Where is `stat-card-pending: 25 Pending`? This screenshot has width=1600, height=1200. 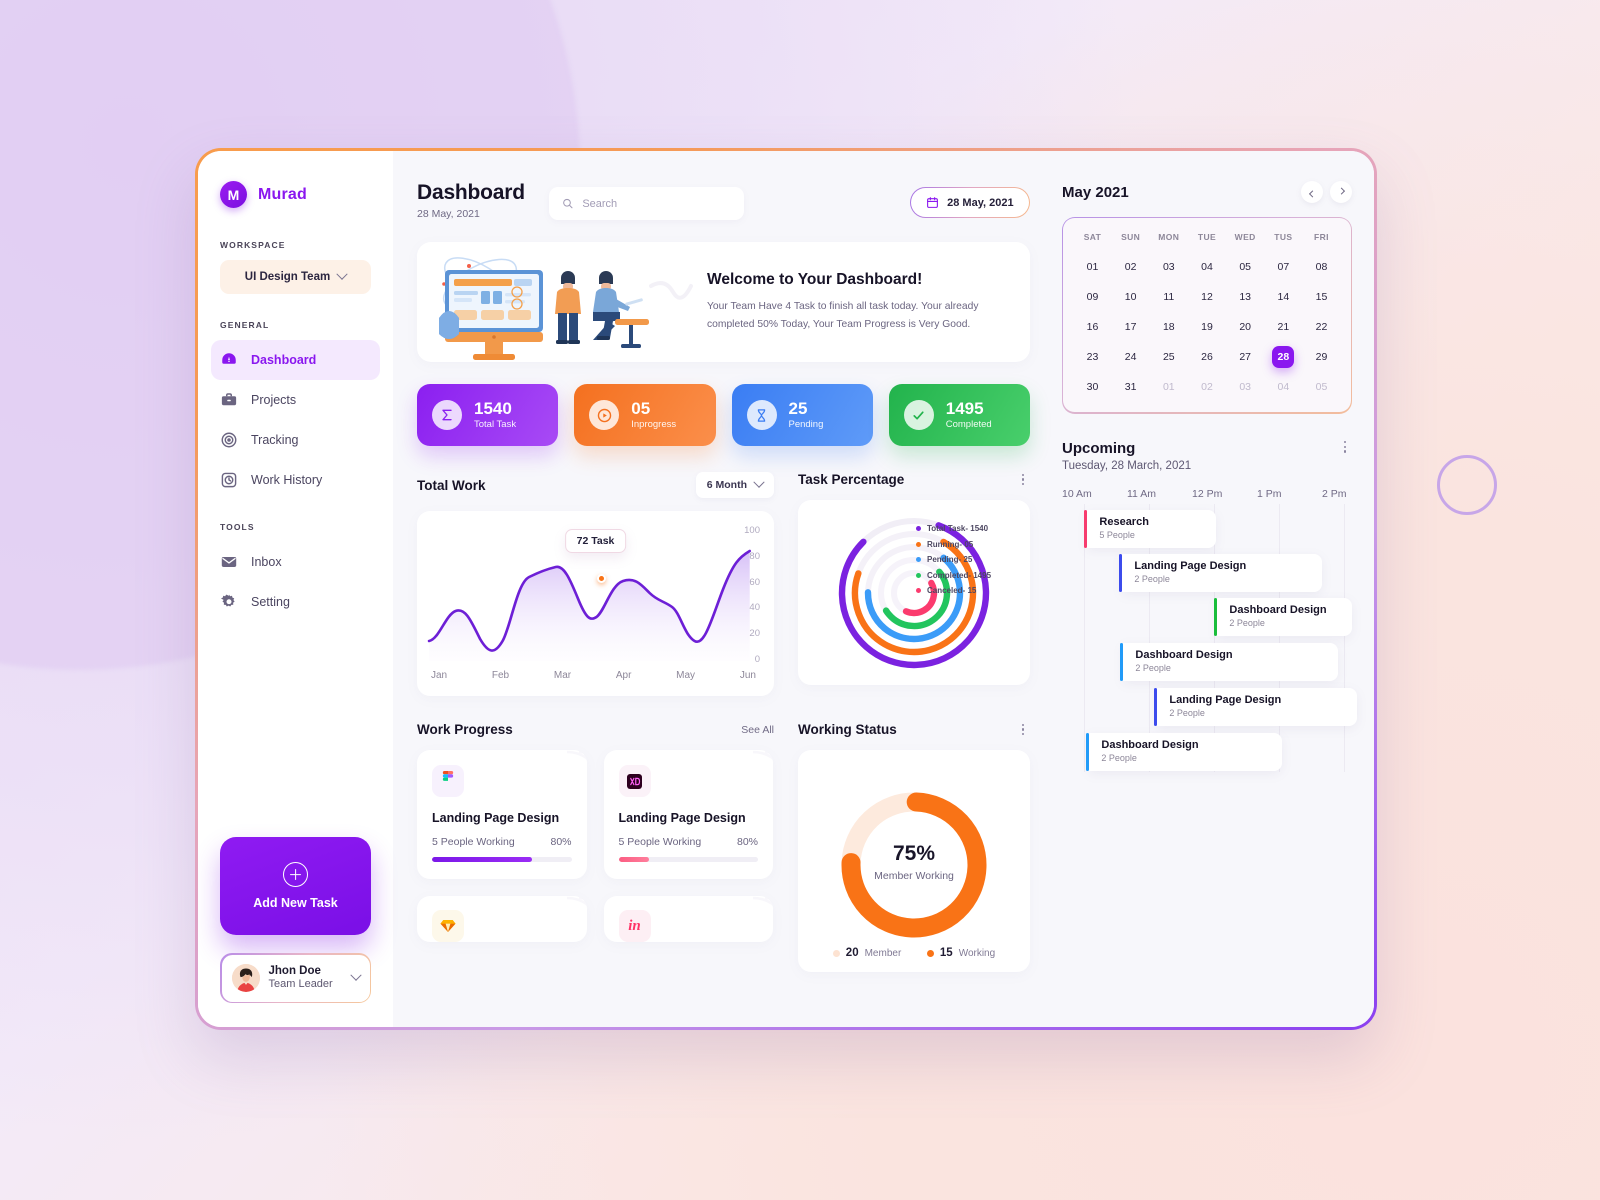
stat-card-pending: 25 Pending is located at coordinates (802, 415).